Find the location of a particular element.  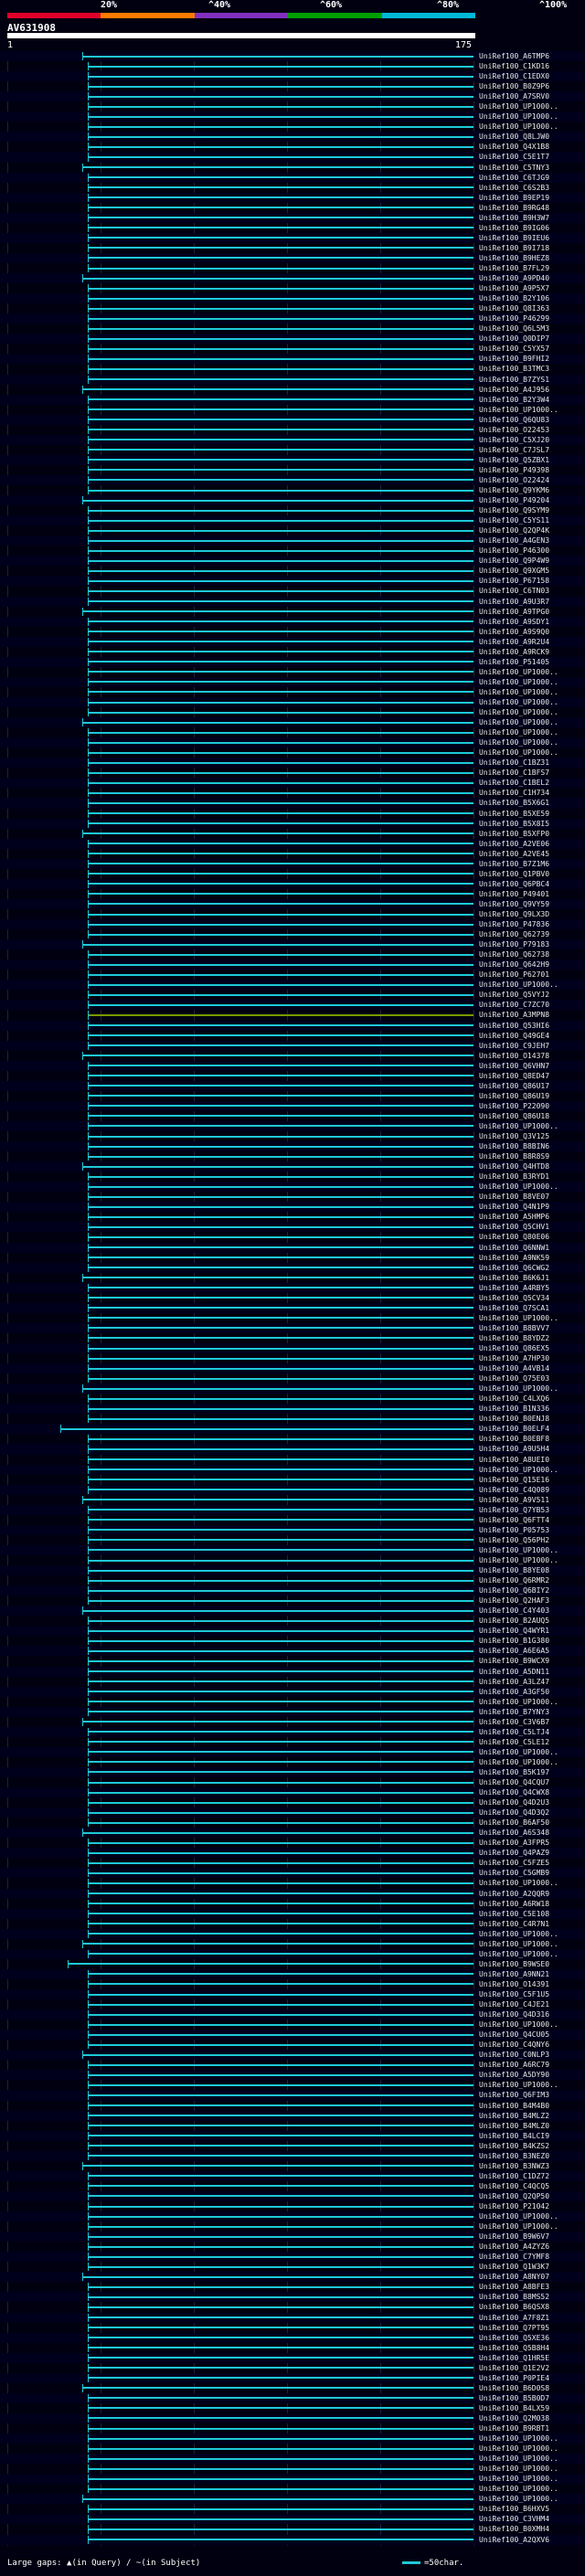

hit-label-link: UniRef100_B9WSE0 is located at coordinates (514, 1964).